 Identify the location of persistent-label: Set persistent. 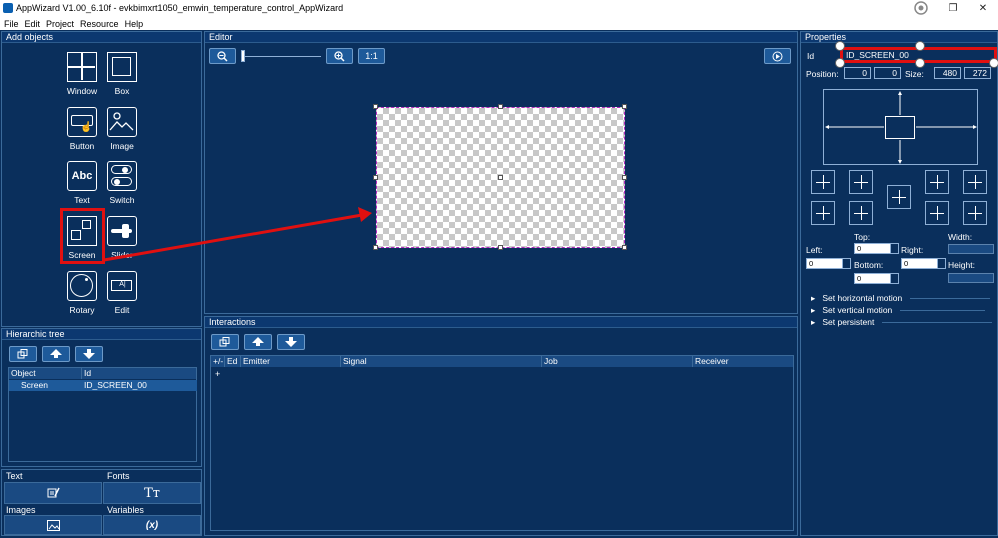
(848, 322).